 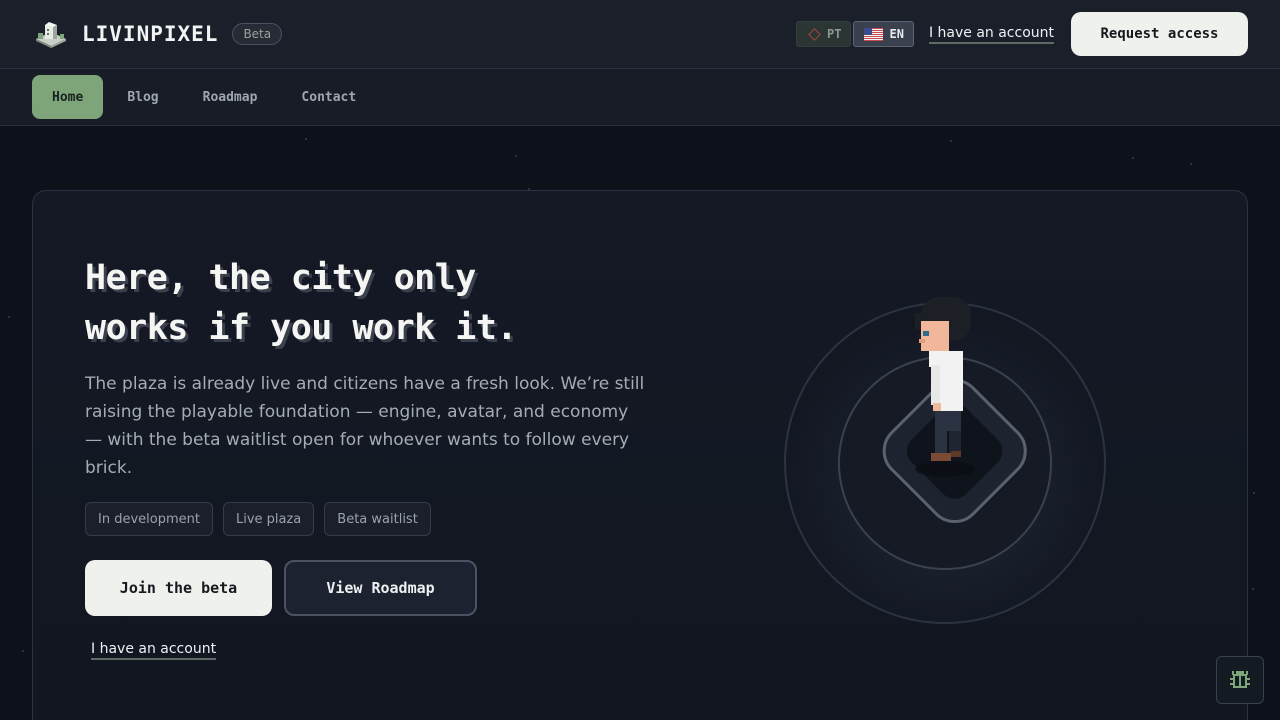 I want to click on nav-item-contact: Contact, so click(x=328, y=97).